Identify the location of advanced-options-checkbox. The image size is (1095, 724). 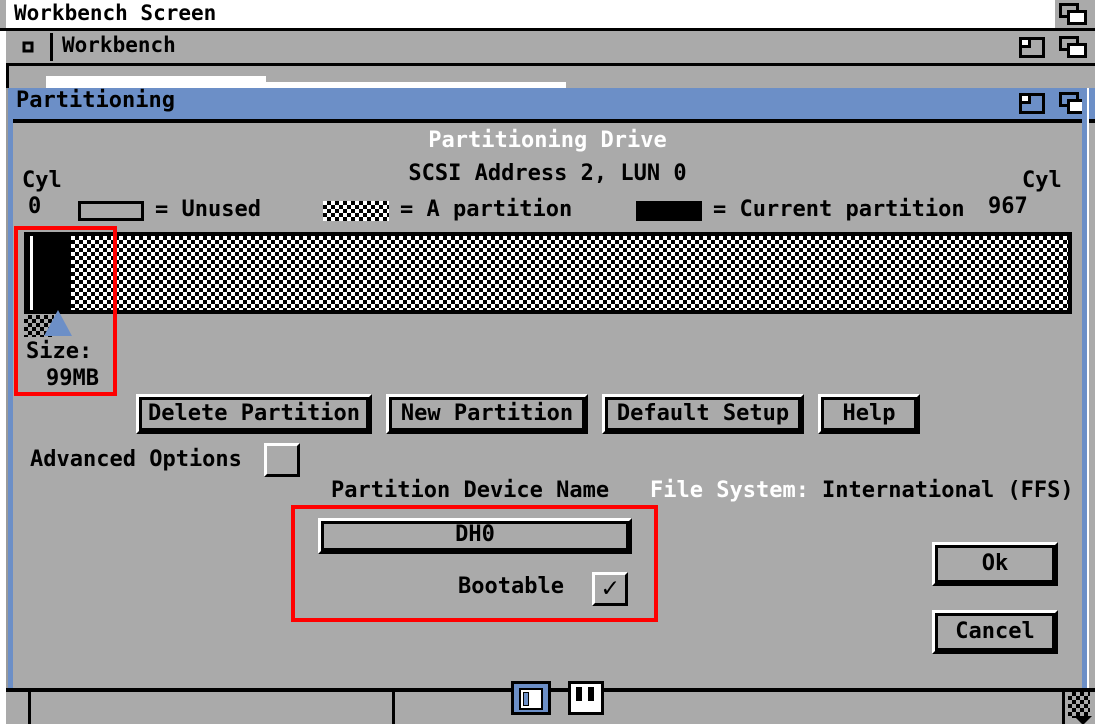
(282, 460).